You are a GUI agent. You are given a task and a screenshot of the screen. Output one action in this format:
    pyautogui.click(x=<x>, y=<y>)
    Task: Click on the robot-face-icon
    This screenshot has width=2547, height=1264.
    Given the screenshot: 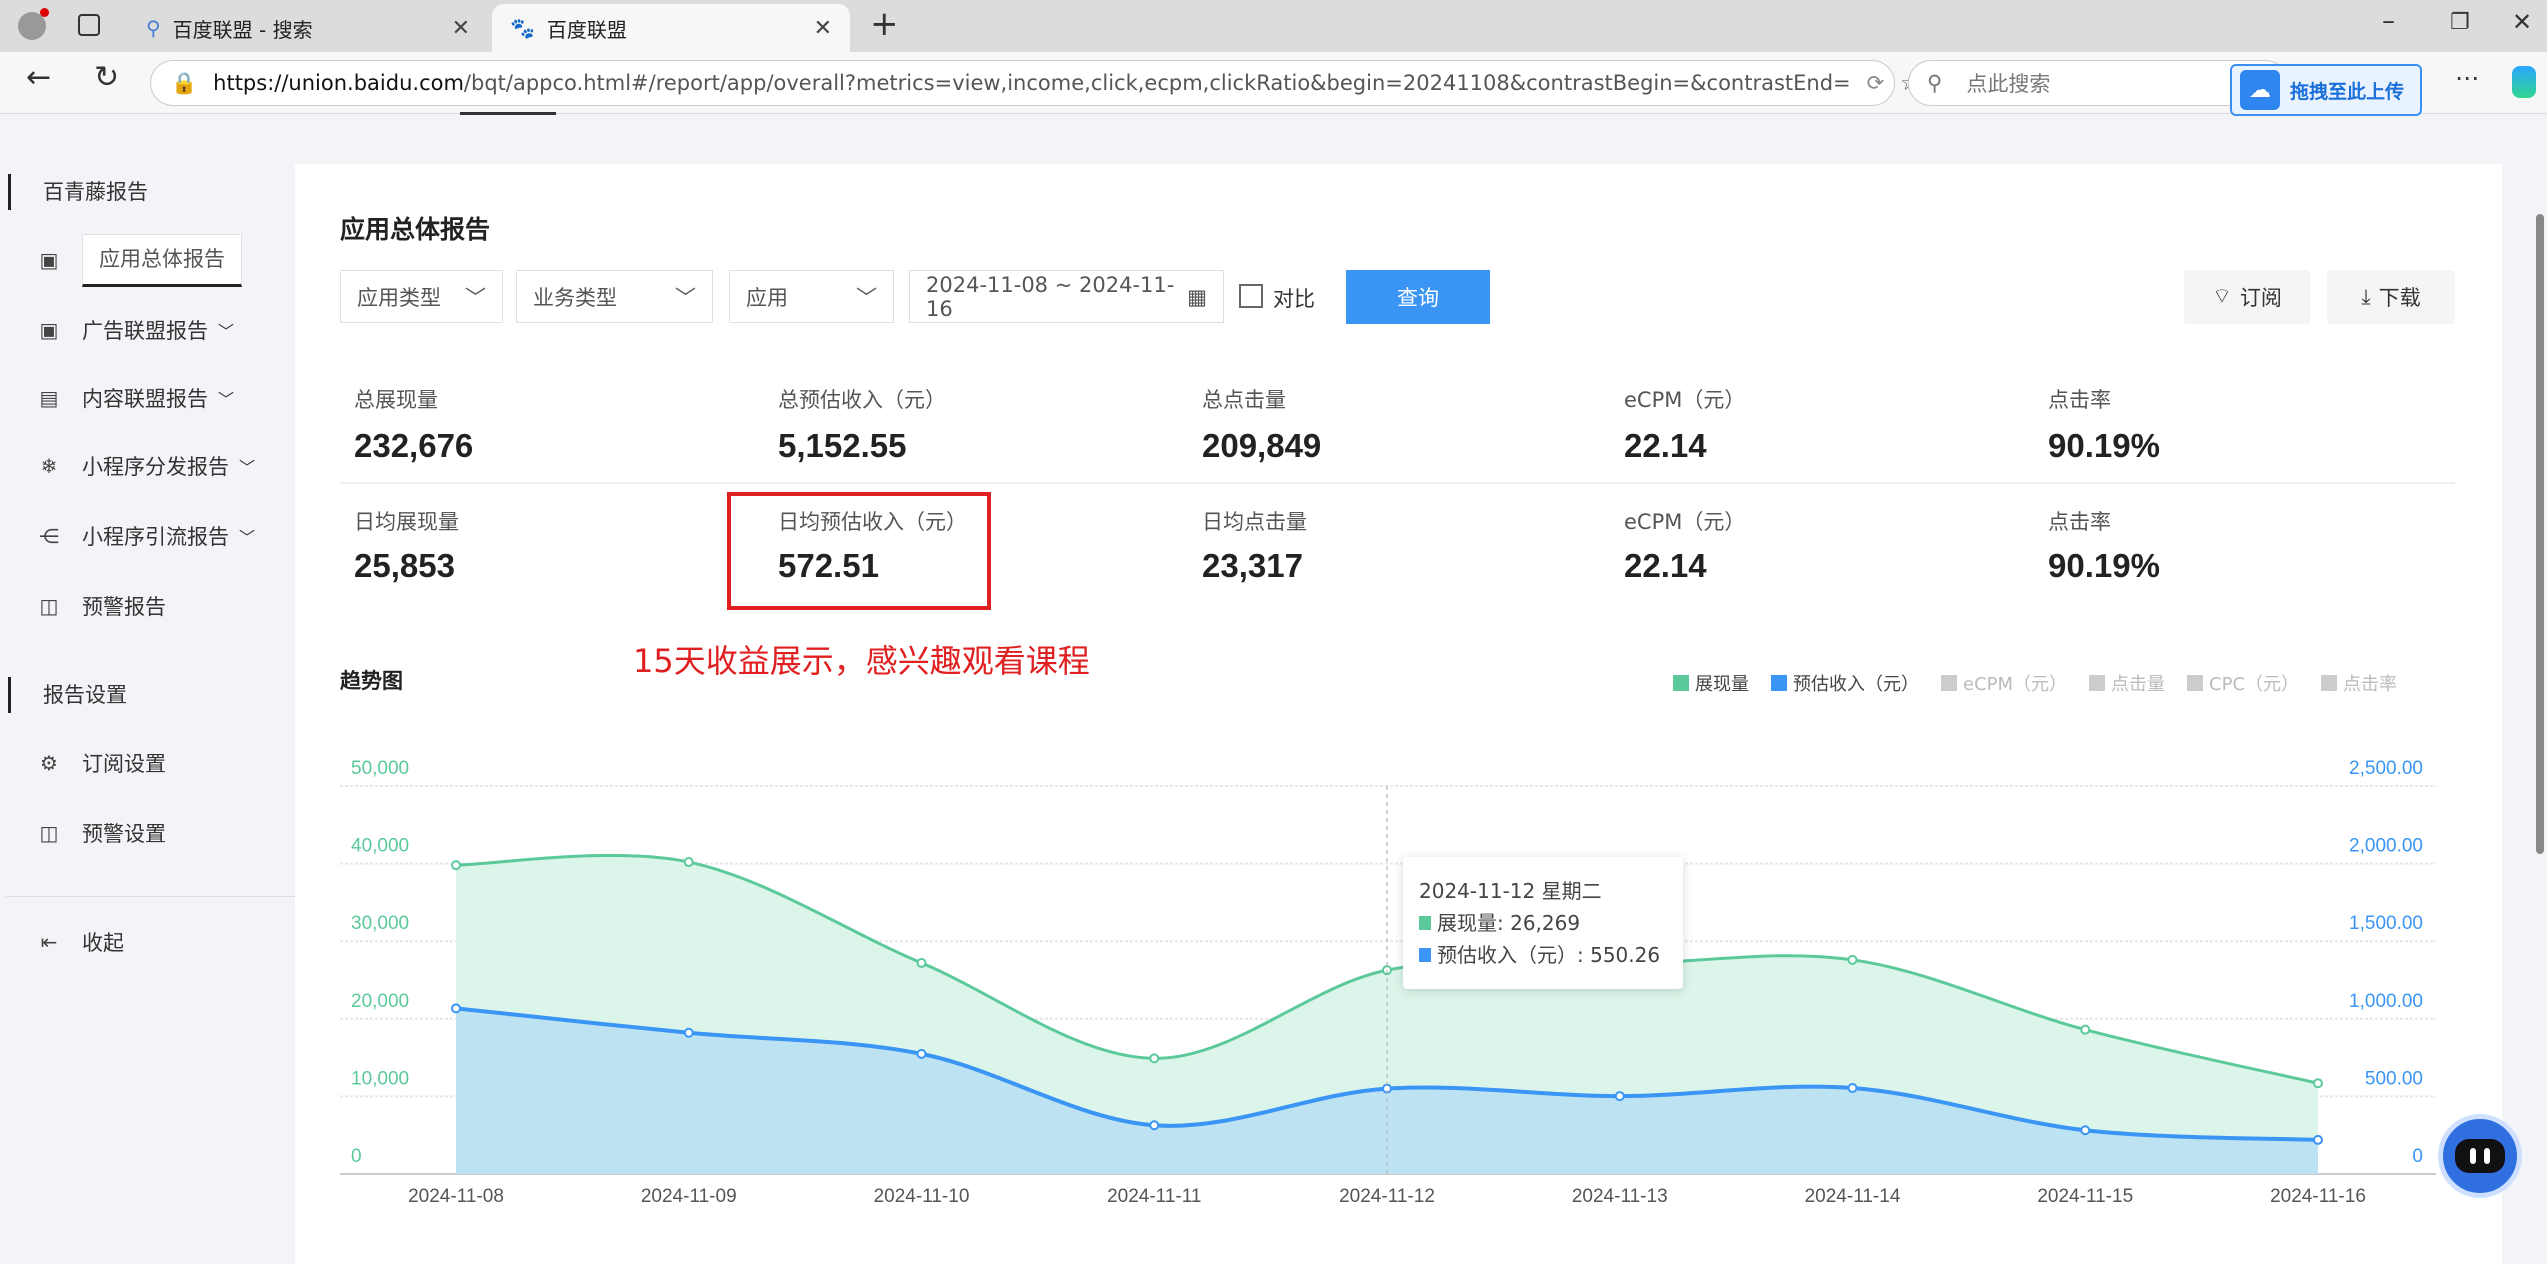 What is the action you would take?
    pyautogui.click(x=2480, y=1156)
    